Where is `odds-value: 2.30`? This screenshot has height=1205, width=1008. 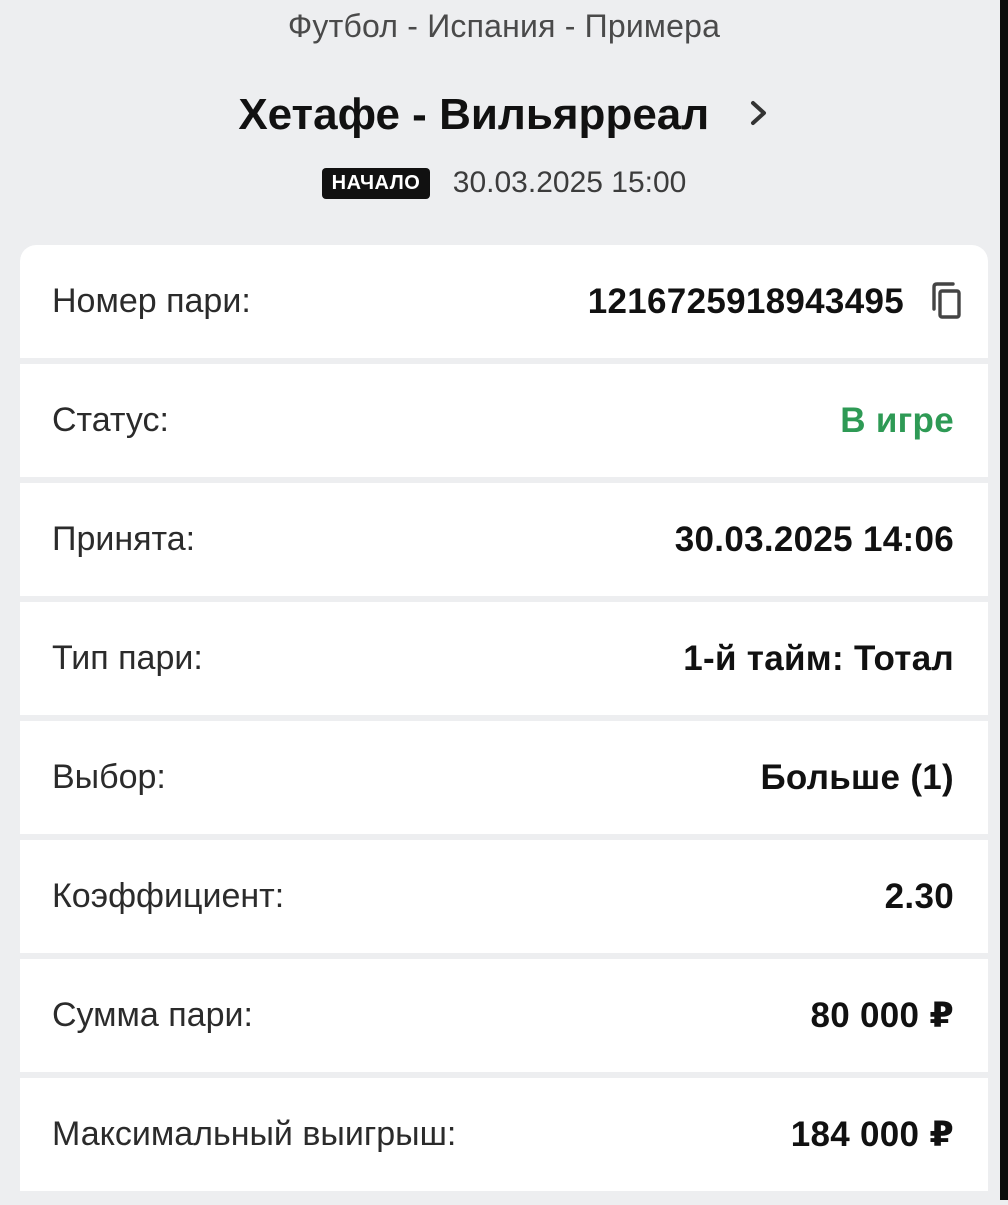
odds-value: 2.30 is located at coordinates (919, 896).